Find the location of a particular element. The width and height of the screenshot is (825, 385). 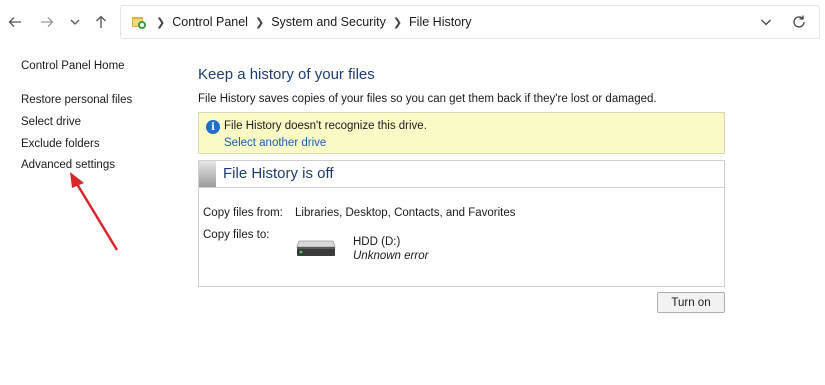

status-indicator-strip is located at coordinates (207, 174).